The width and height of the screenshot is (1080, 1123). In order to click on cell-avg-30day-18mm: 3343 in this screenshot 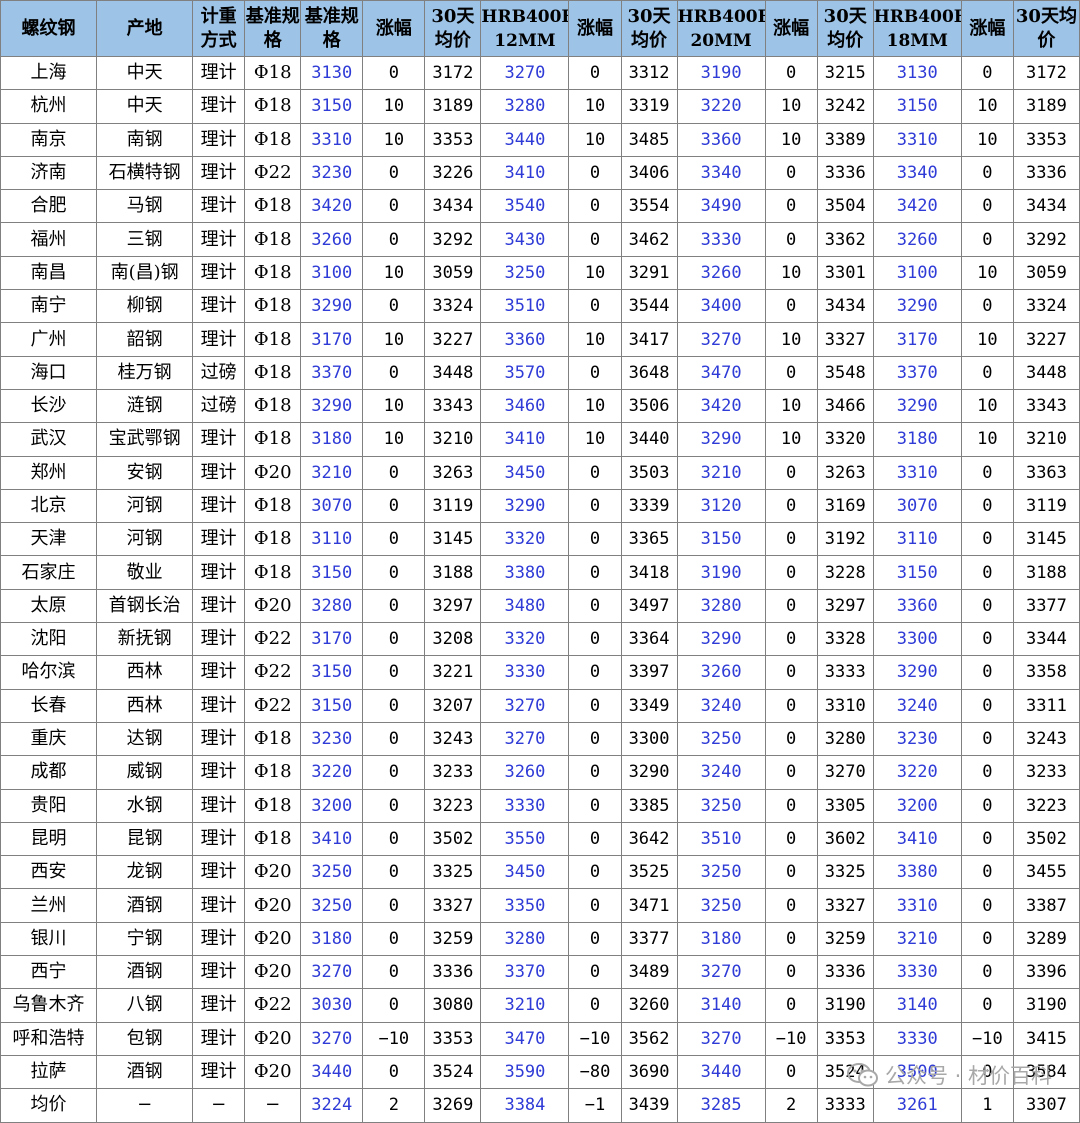, I will do `click(1046, 406)`.